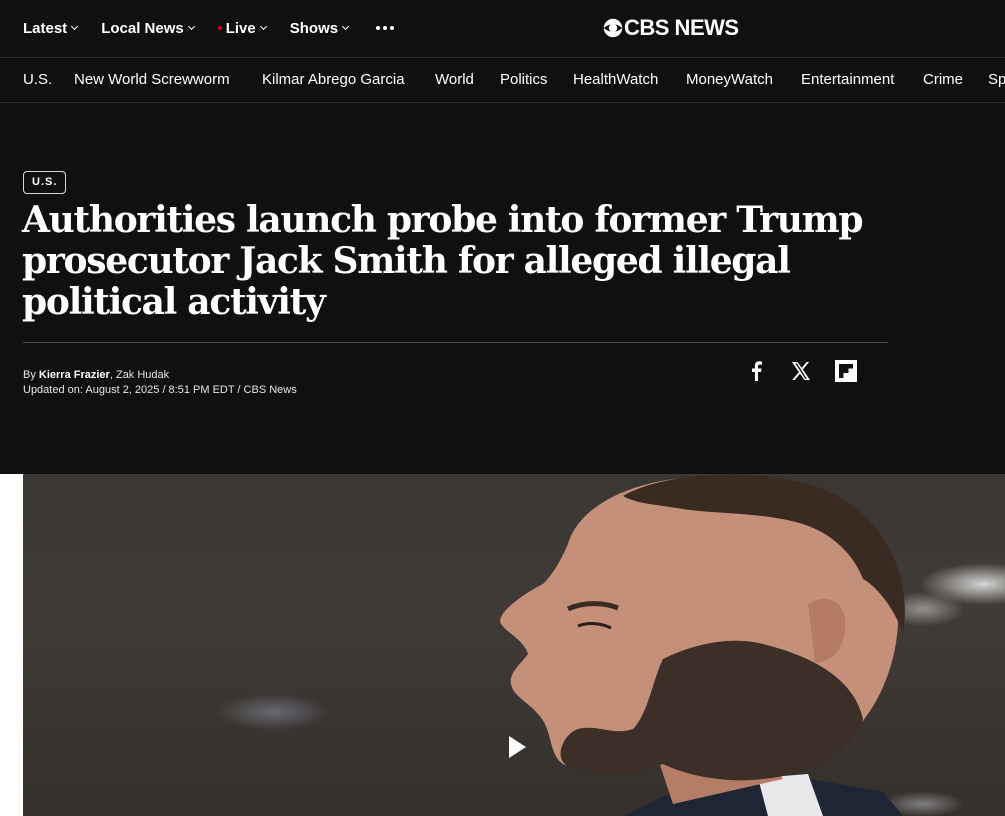 The height and width of the screenshot is (816, 1005). I want to click on divider, so click(455, 342).